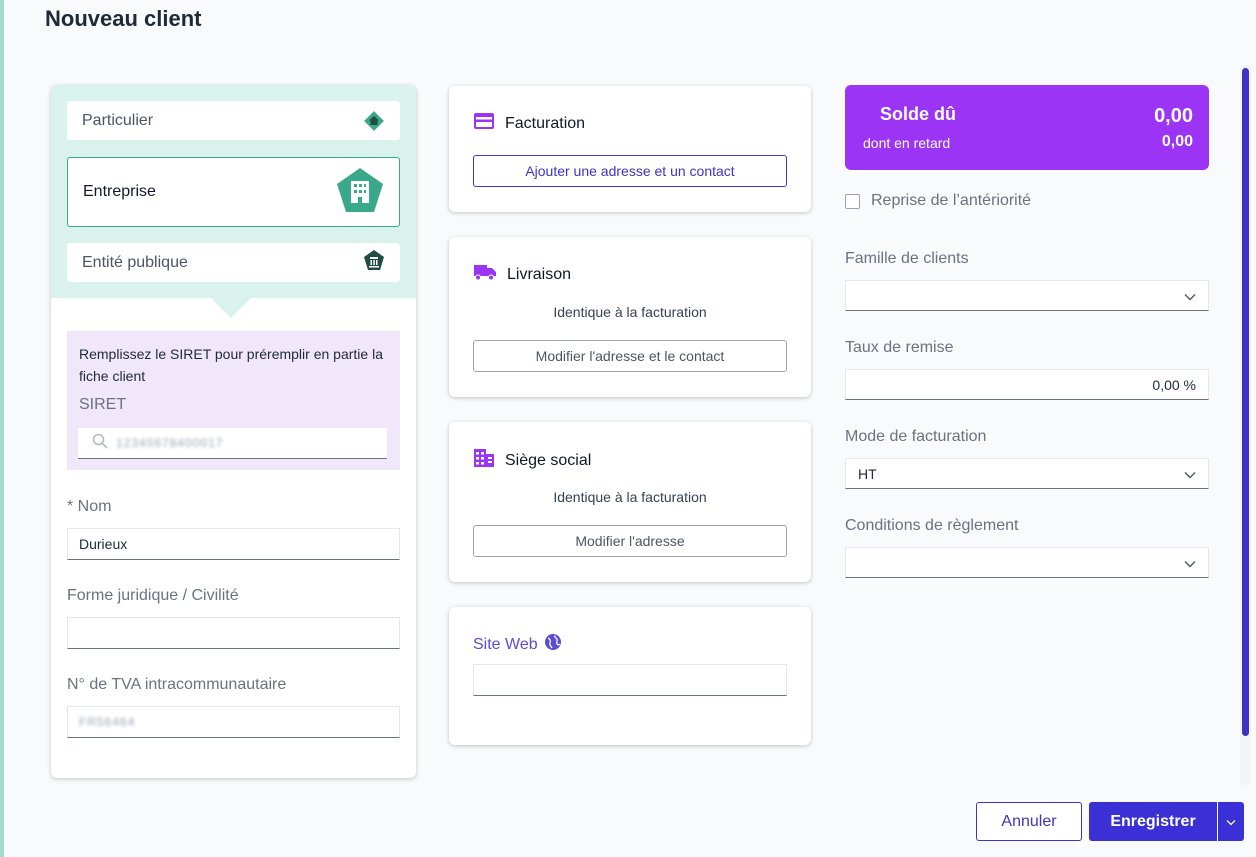  I want to click on siret-label: SIRET, so click(103, 404).